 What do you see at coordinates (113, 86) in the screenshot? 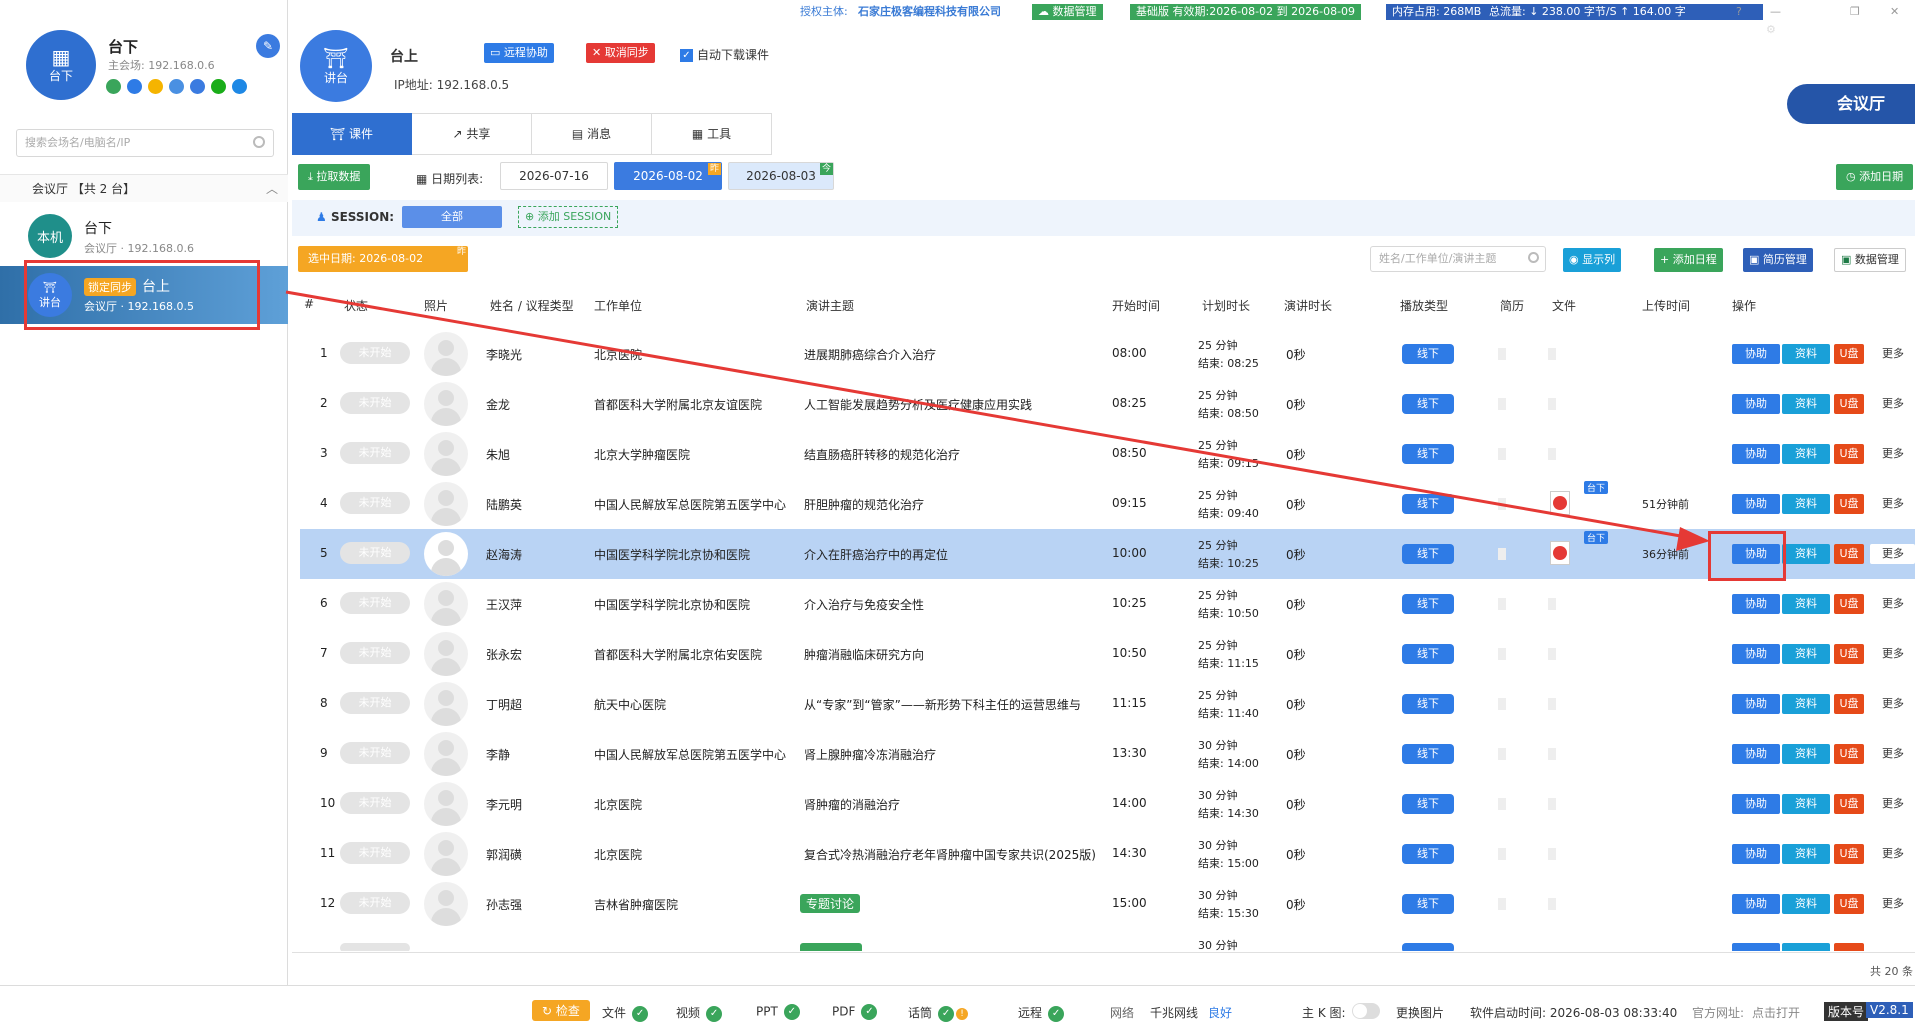
I see `speaker-icon` at bounding box center [113, 86].